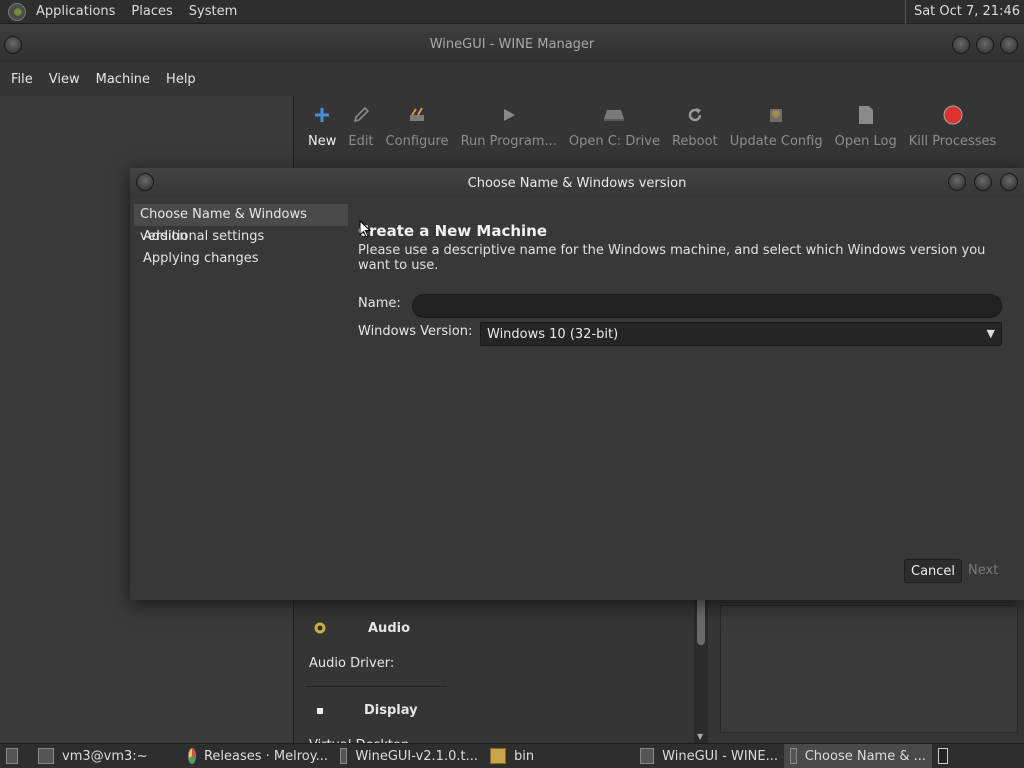 This screenshot has height=768, width=1024. I want to click on scroll-down-arrow-icon: ▼, so click(700, 736).